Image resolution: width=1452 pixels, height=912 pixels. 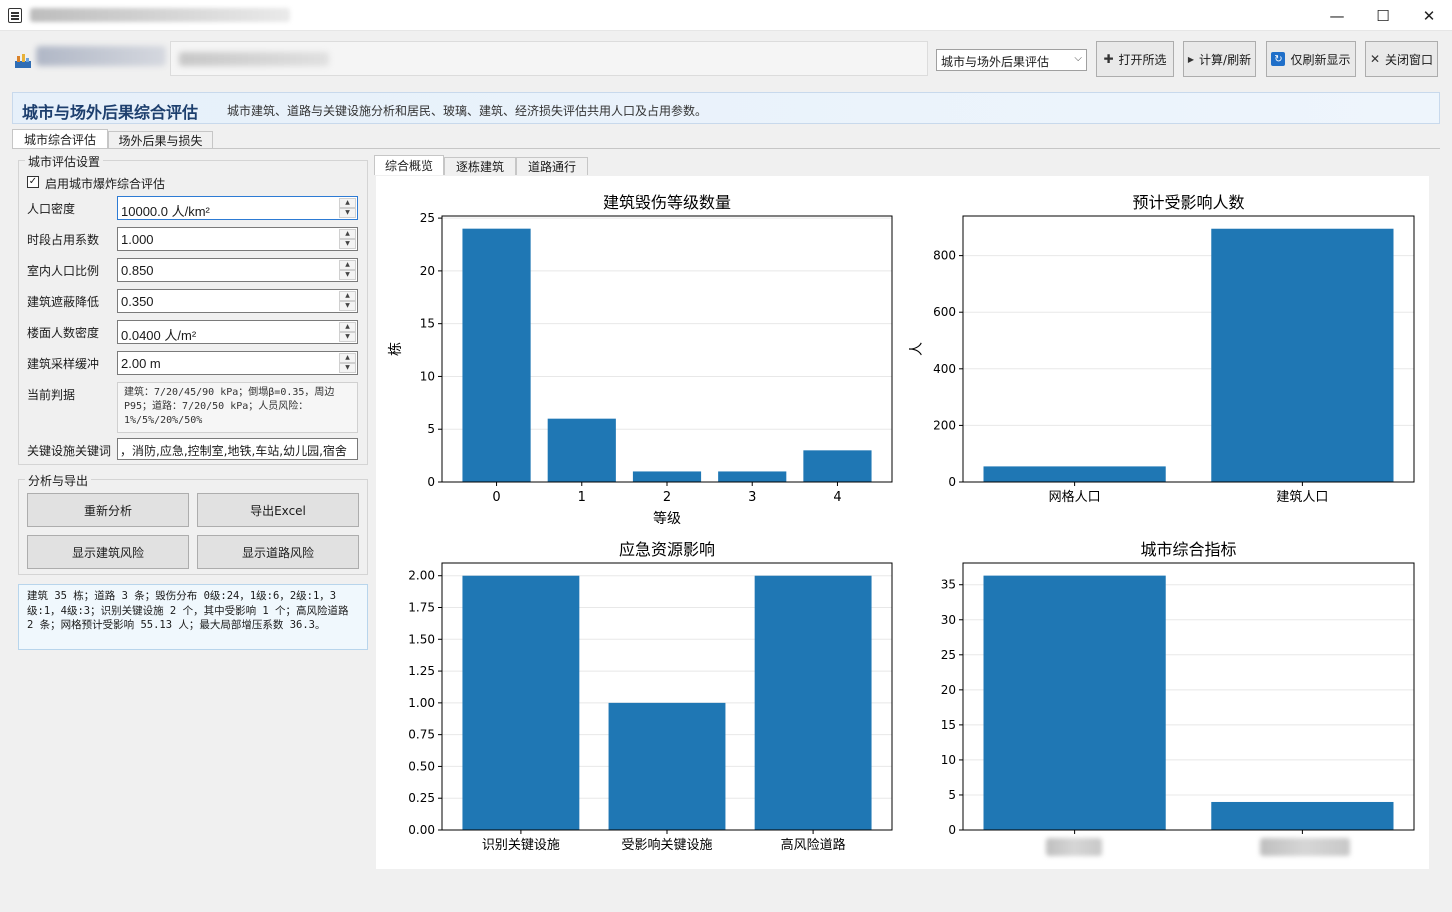 What do you see at coordinates (1311, 59) in the screenshot?
I see `refresh-display-button: ↻ 仅刷新显示` at bounding box center [1311, 59].